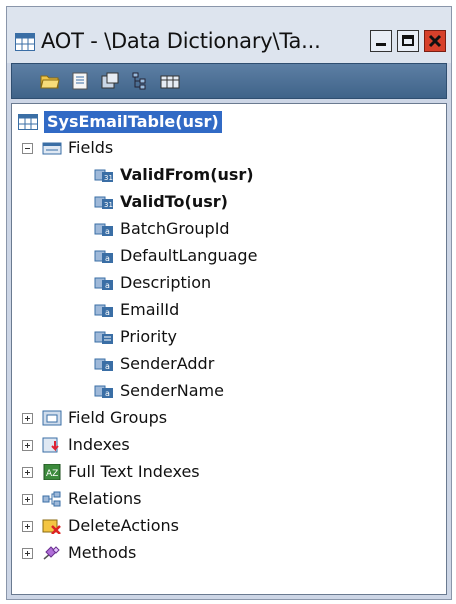 The width and height of the screenshot is (456, 604). I want to click on field-row: a EmailId, so click(222, 310).